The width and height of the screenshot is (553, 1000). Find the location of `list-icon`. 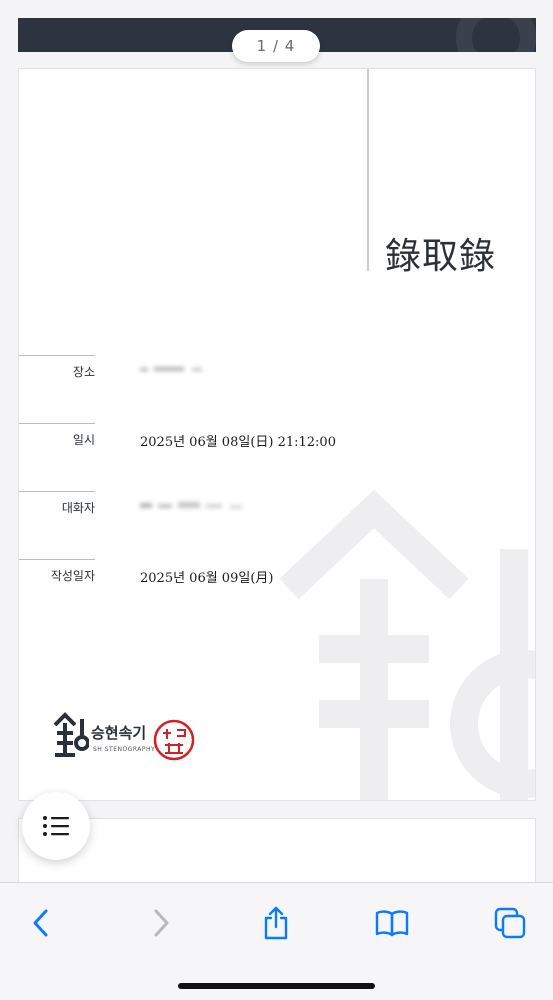

list-icon is located at coordinates (56, 826).